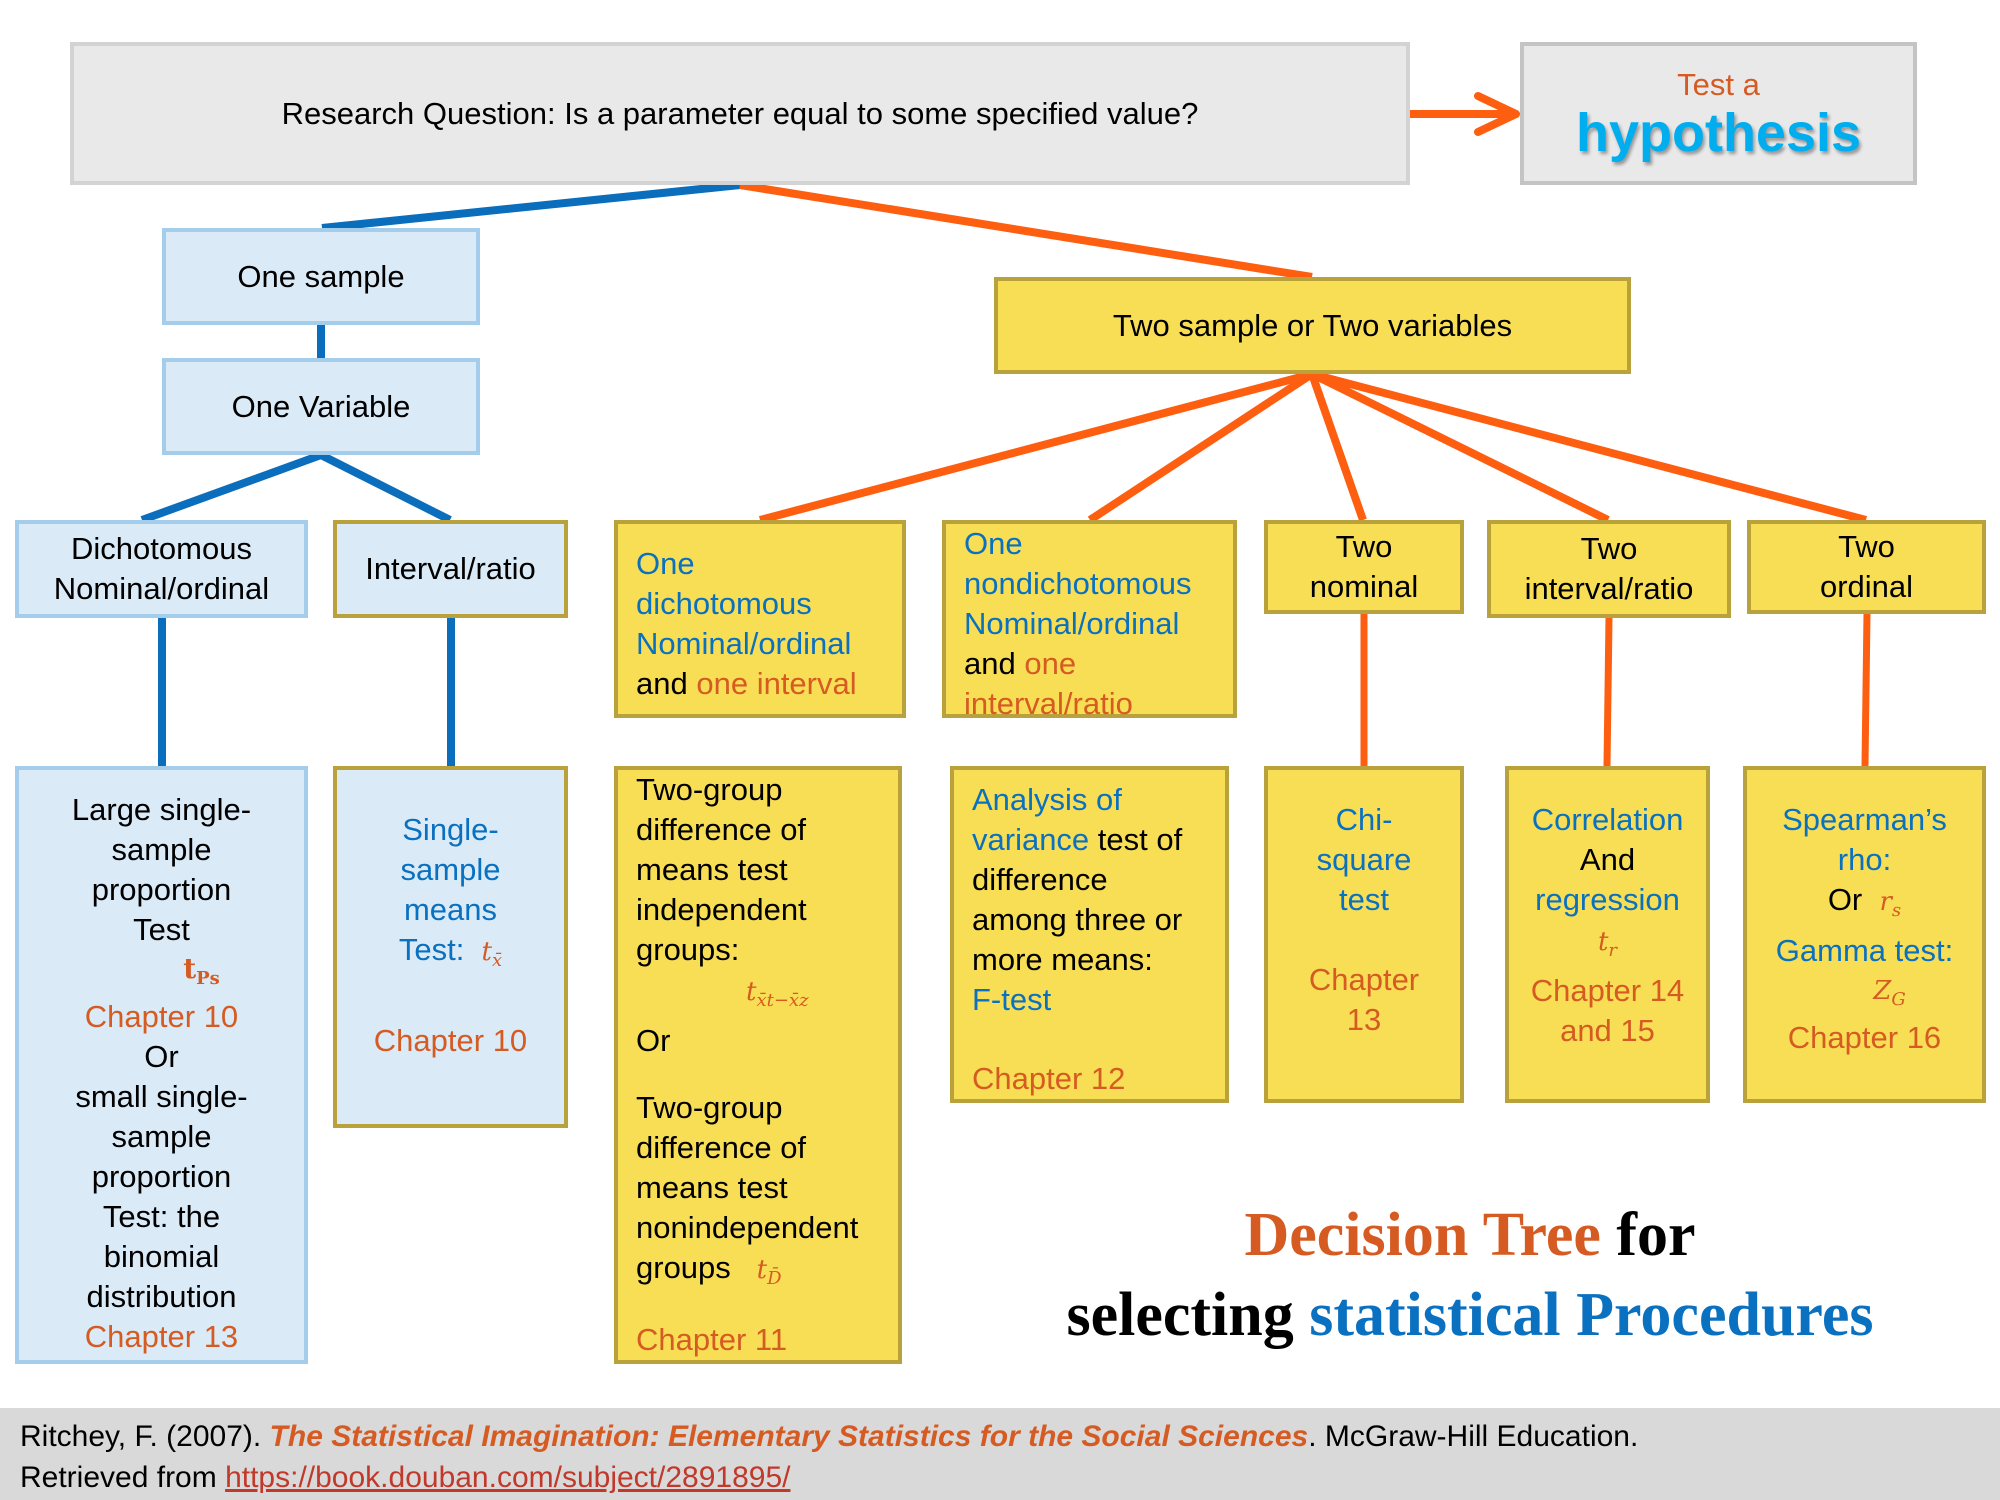 Image resolution: width=2000 pixels, height=1500 pixels. I want to click on two-interval-ratio-box: Two interval/ratio, so click(1609, 569).